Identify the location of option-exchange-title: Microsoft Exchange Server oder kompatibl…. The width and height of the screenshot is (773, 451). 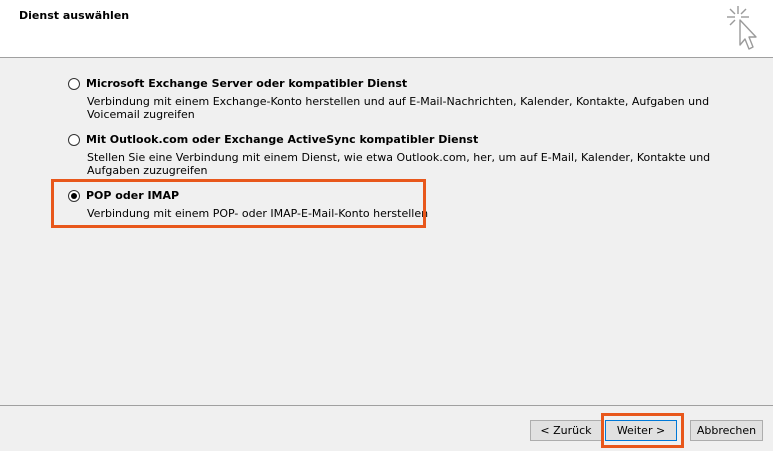
(247, 83).